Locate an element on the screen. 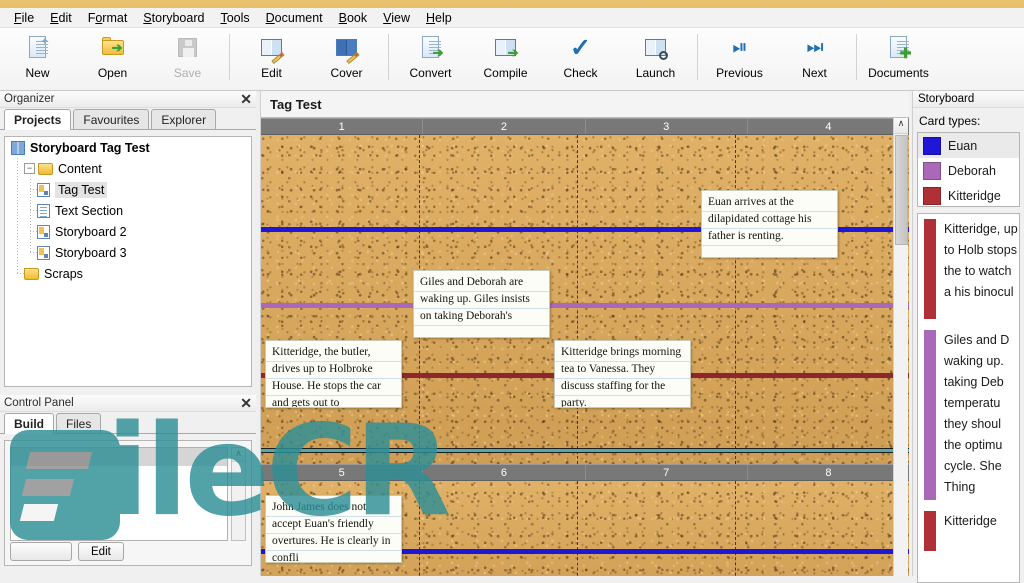 The width and height of the screenshot is (1024, 583). menu-item-view: View is located at coordinates (396, 18).